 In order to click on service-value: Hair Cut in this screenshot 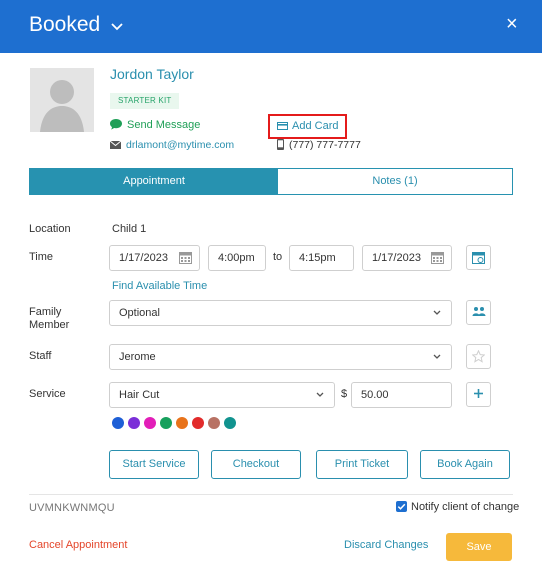, I will do `click(139, 395)`.